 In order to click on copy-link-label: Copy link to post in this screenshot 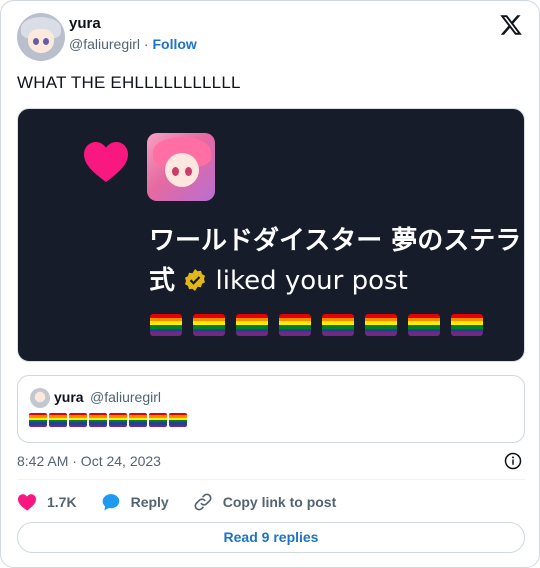, I will do `click(279, 502)`.